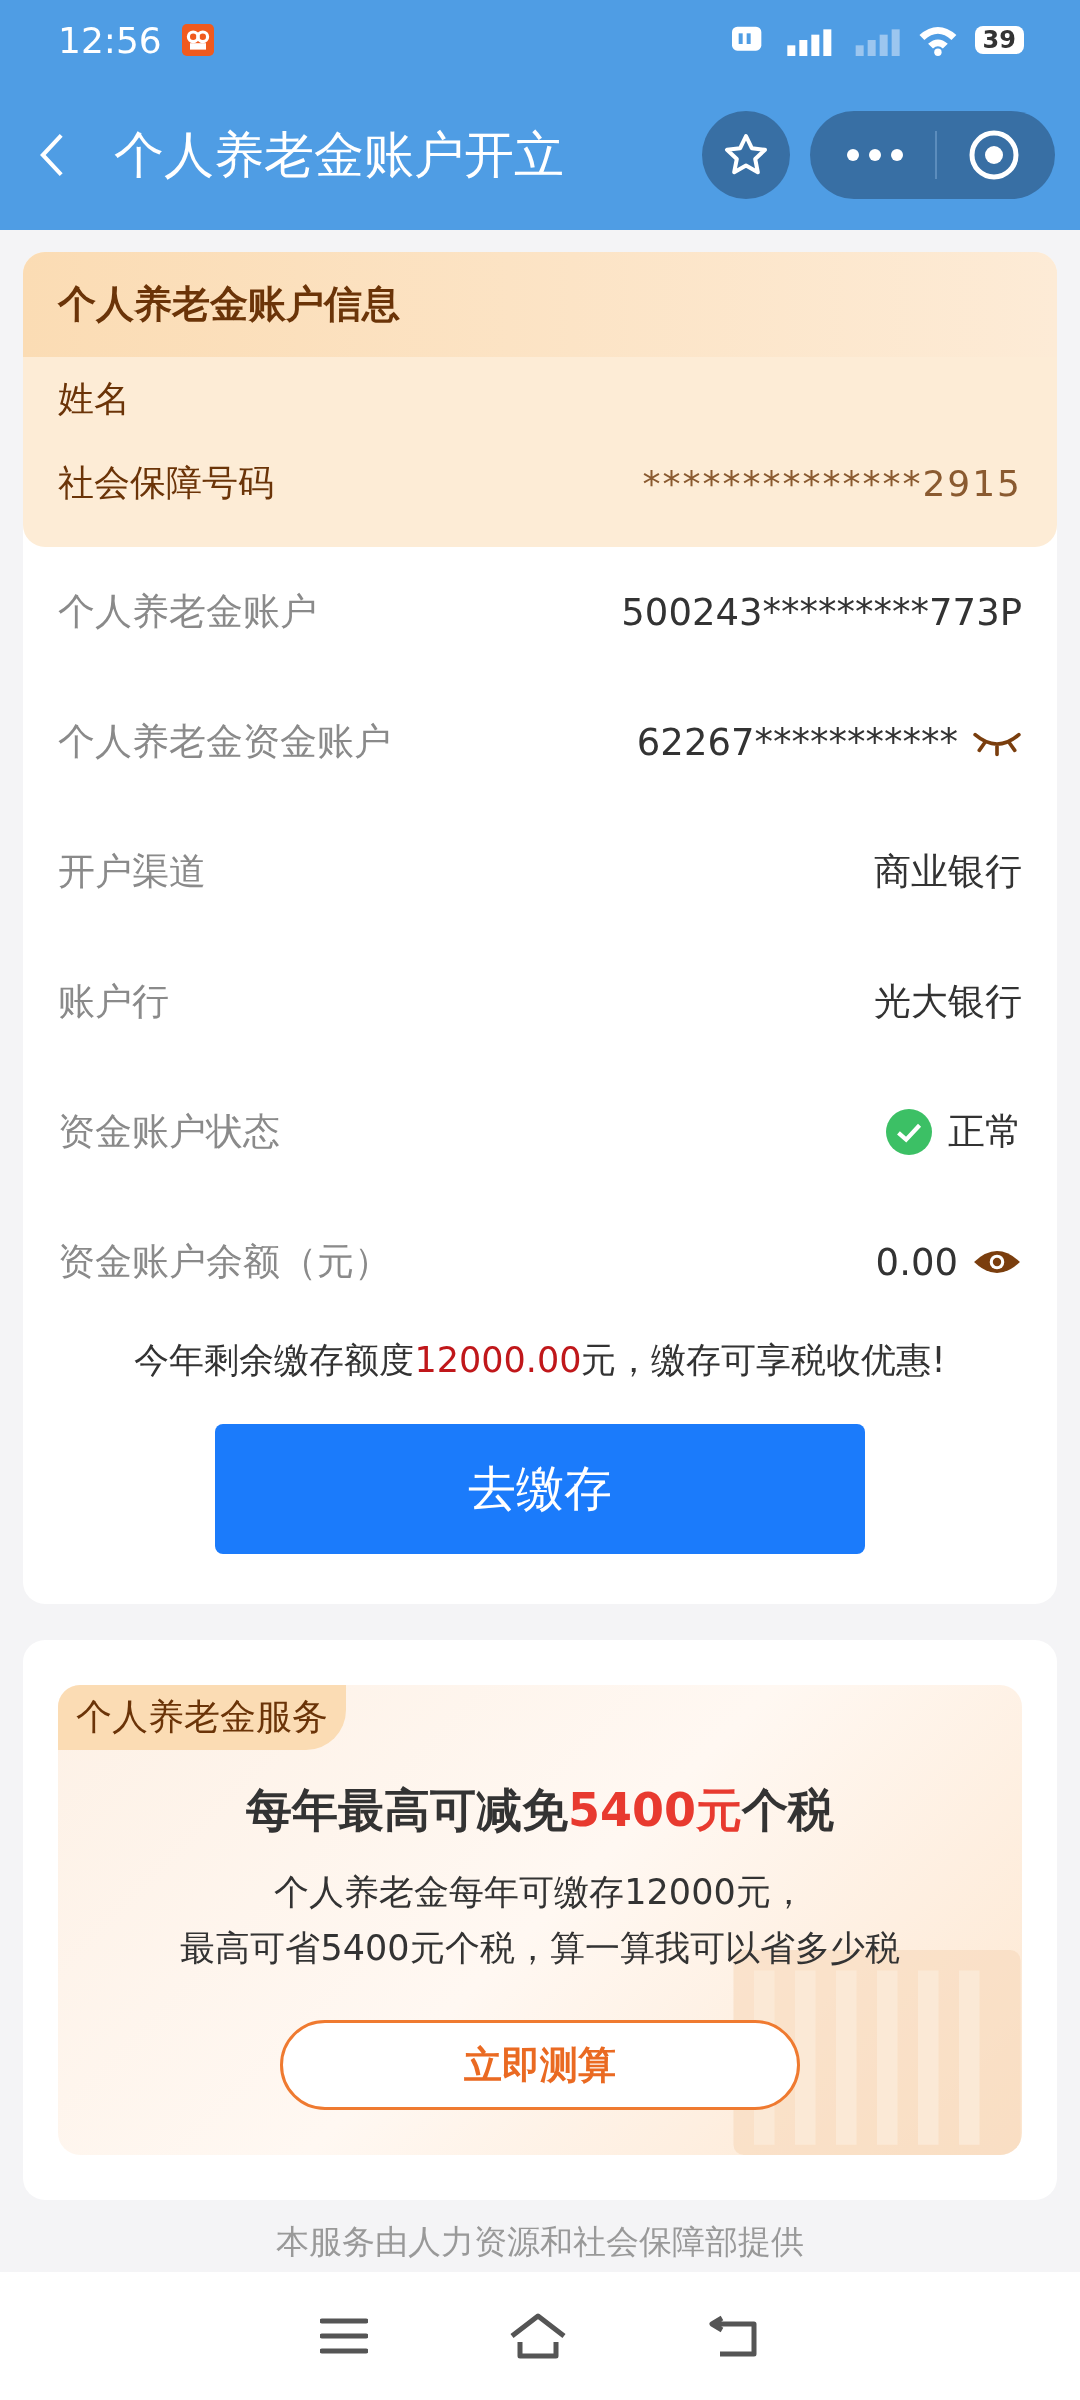  I want to click on home-icon, so click(538, 2336).